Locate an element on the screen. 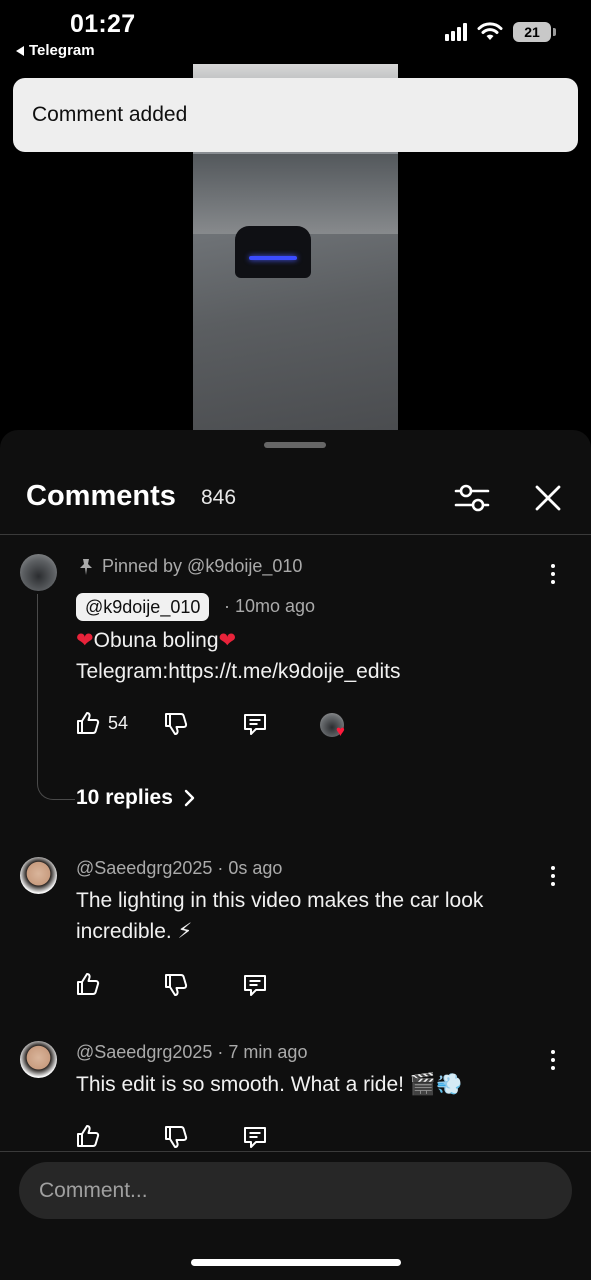 Image resolution: width=591 pixels, height=1280 pixels. header-divider is located at coordinates (295, 534).